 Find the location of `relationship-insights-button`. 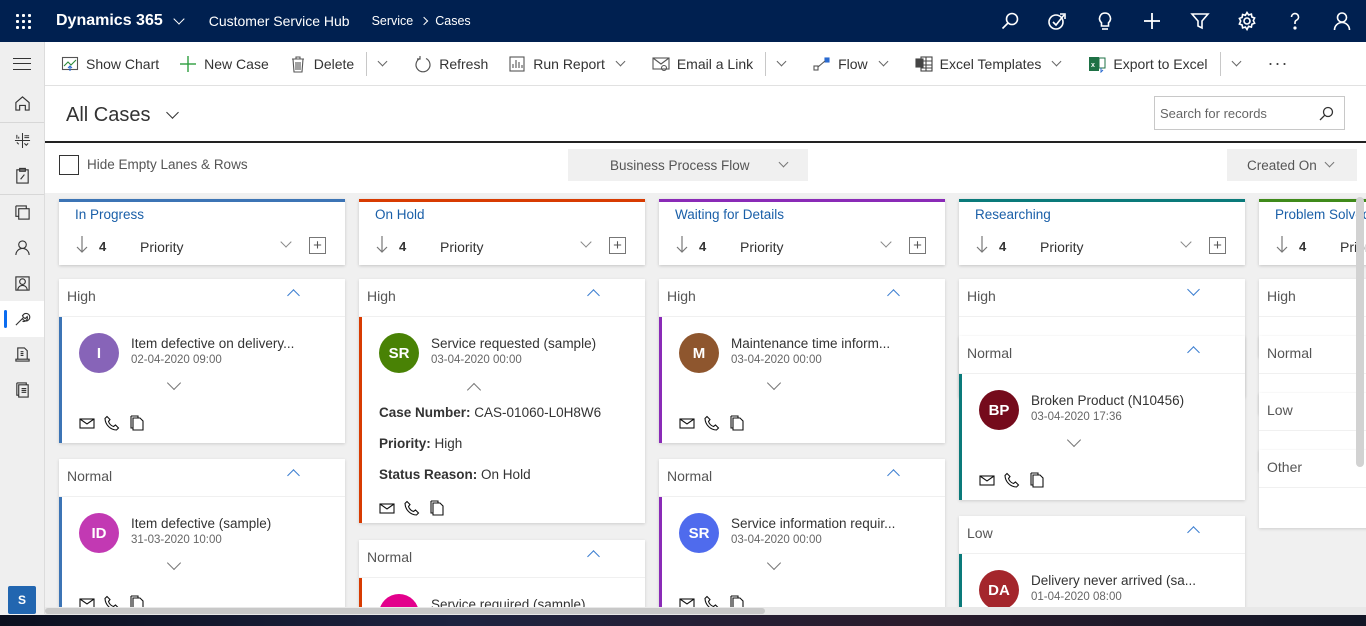

relationship-insights-button is located at coordinates (1105, 21).